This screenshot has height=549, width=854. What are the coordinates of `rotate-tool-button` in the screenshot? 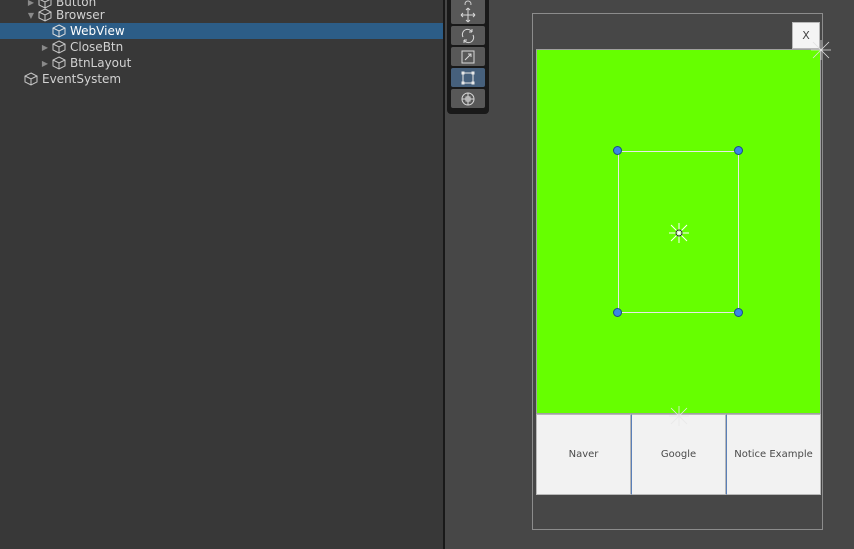 It's located at (468, 35).